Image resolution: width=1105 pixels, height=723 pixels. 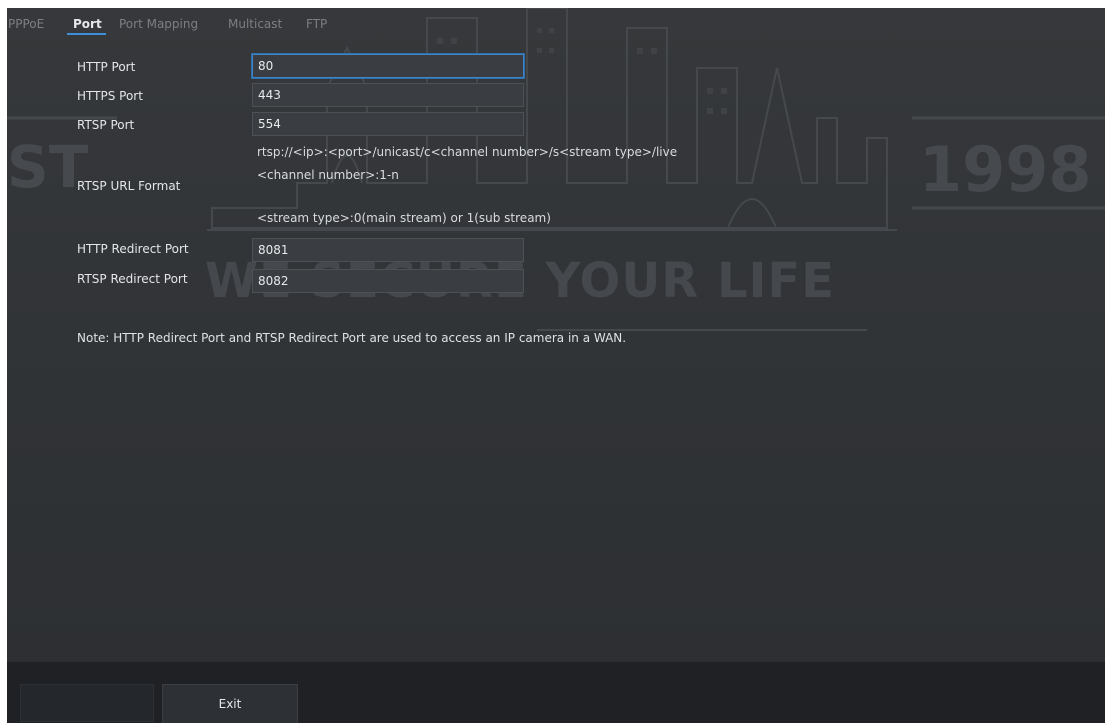 What do you see at coordinates (106, 125) in the screenshot?
I see `rtsp-port-label: RTSP Port` at bounding box center [106, 125].